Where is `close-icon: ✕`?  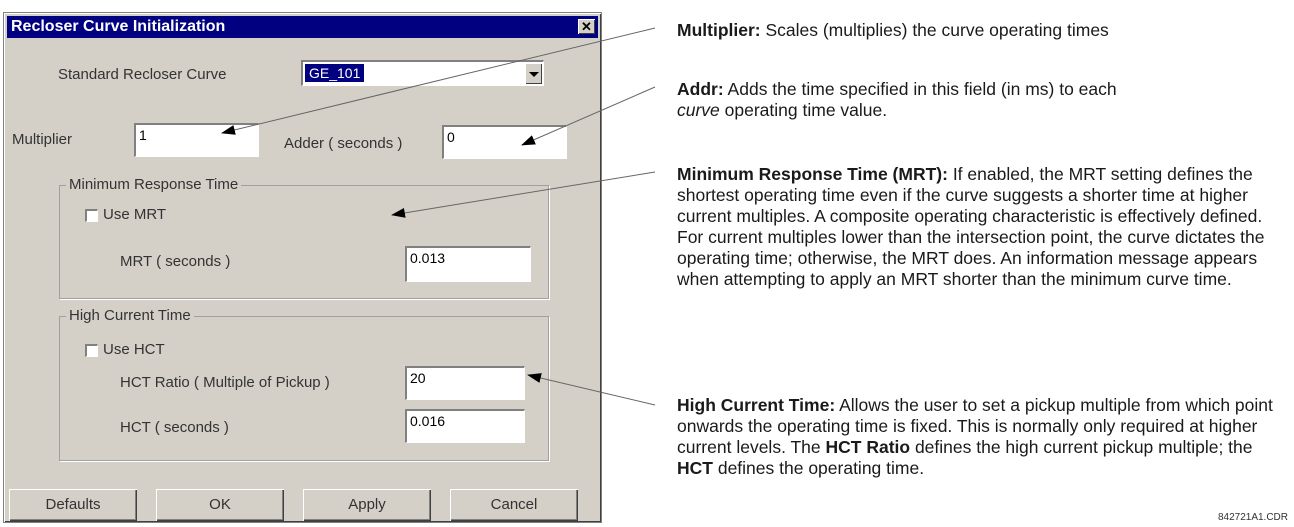
close-icon: ✕ is located at coordinates (586, 26).